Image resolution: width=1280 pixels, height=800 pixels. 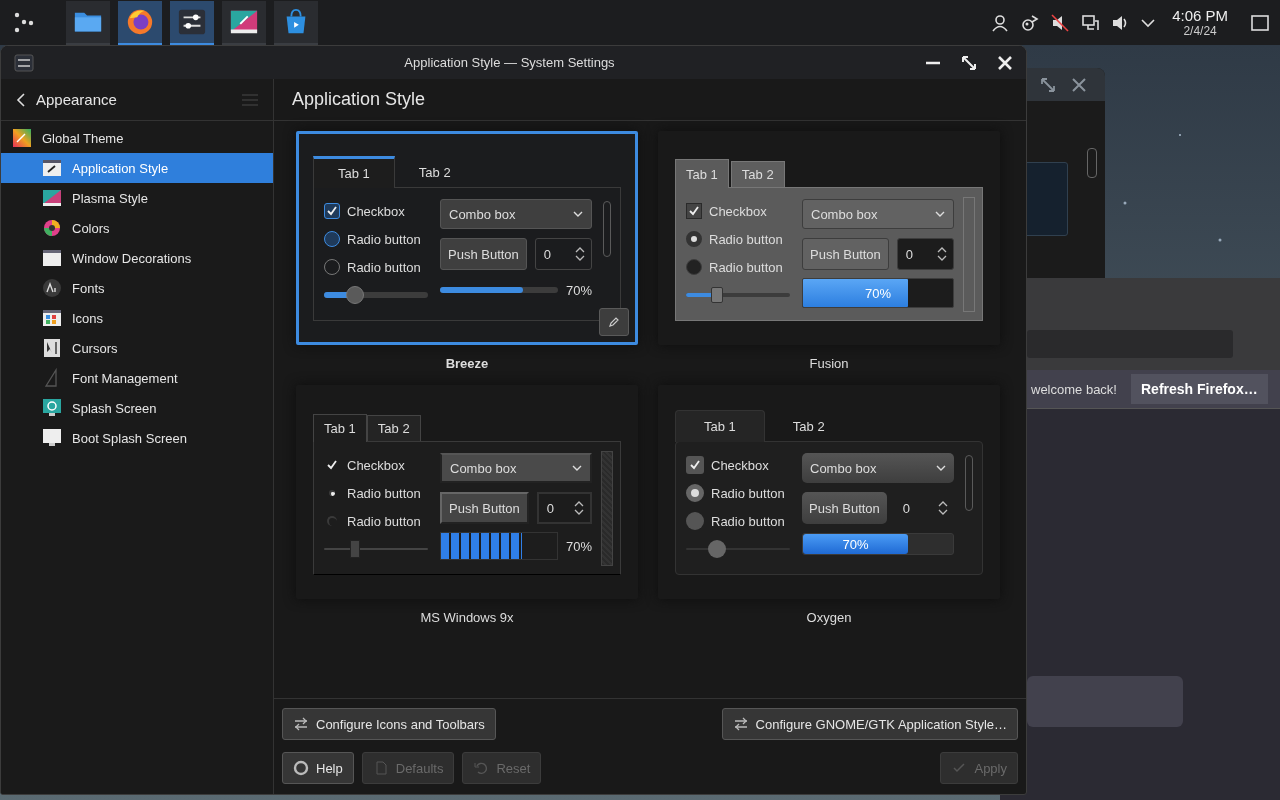 What do you see at coordinates (467, 617) in the screenshot?
I see `style-name: MS Windows 9x` at bounding box center [467, 617].